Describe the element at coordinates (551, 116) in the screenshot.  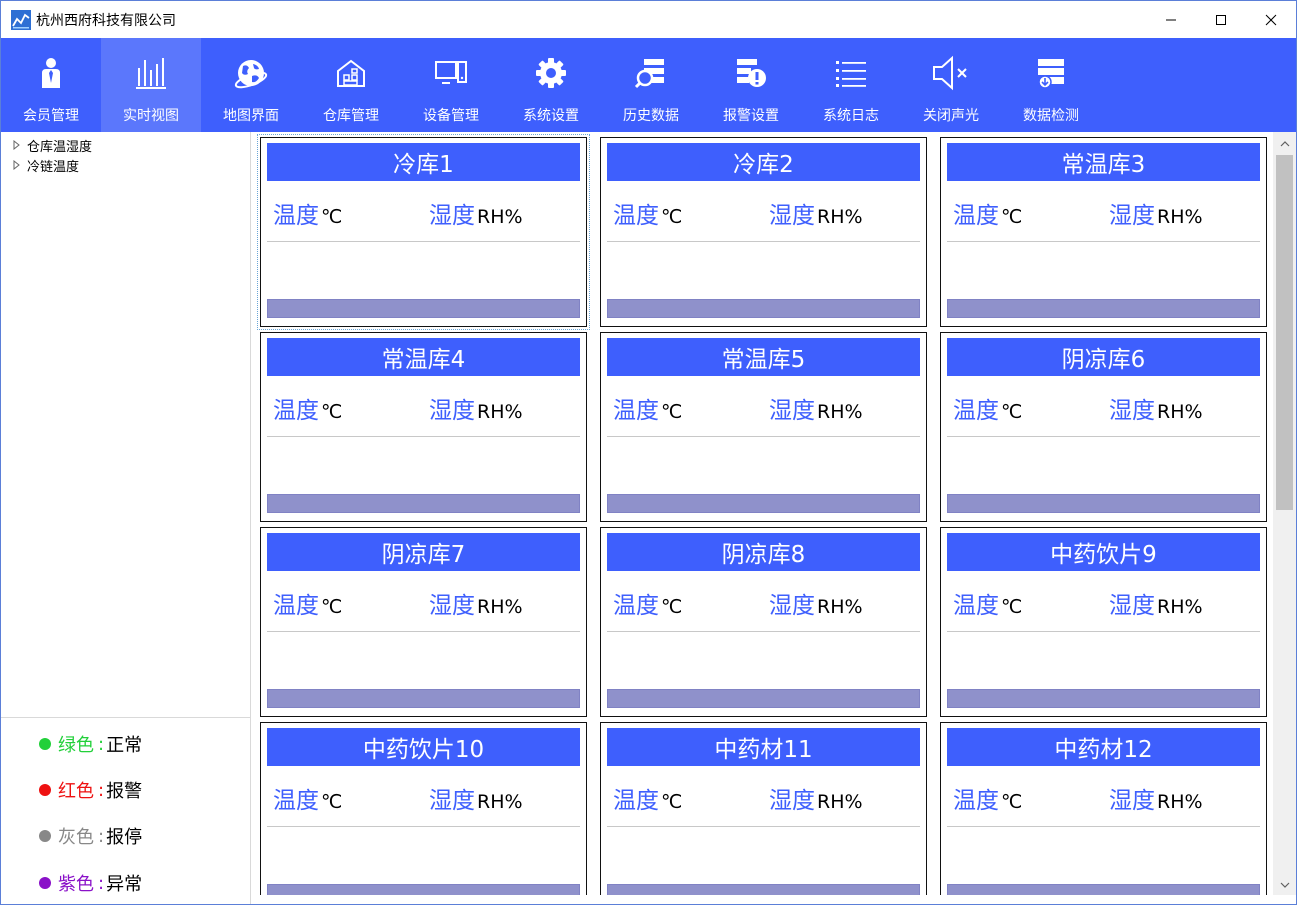
I see `toolbar-item-label: 系统设置` at that location.